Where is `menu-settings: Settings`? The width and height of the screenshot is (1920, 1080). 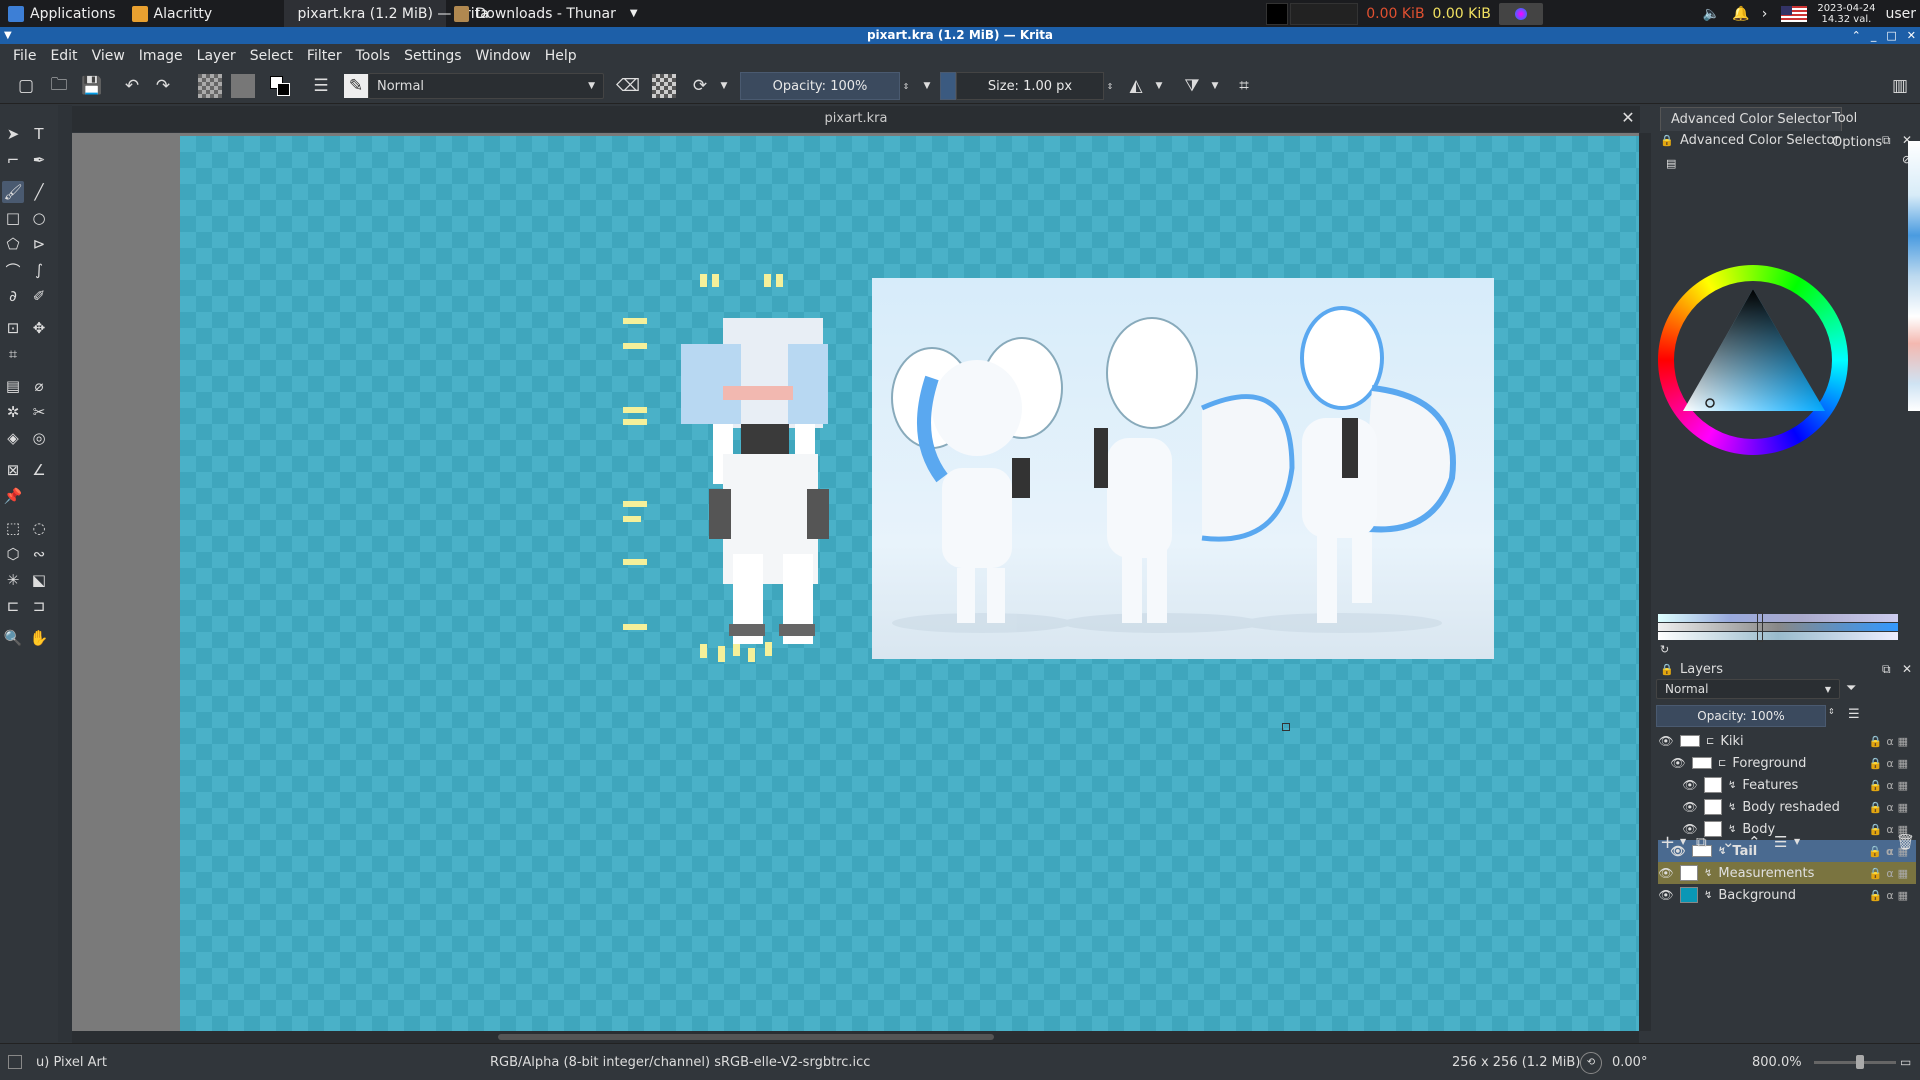 menu-settings: Settings is located at coordinates (432, 56).